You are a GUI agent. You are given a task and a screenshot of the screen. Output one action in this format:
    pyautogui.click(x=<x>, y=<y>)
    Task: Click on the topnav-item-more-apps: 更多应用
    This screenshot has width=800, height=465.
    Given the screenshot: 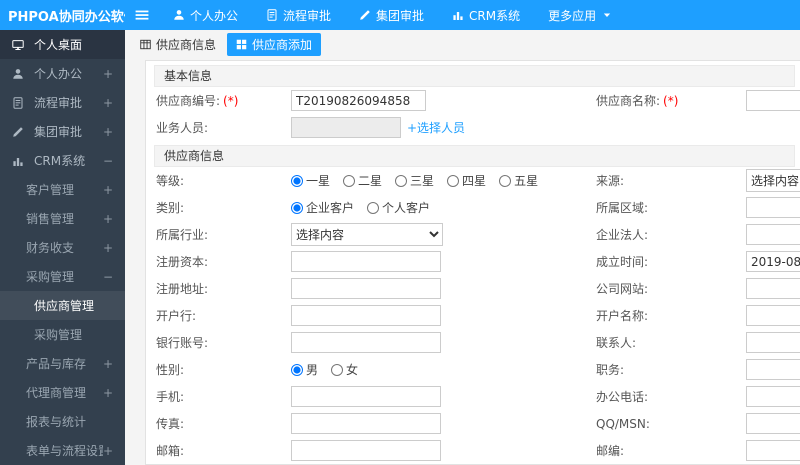 What is the action you would take?
    pyautogui.click(x=580, y=15)
    